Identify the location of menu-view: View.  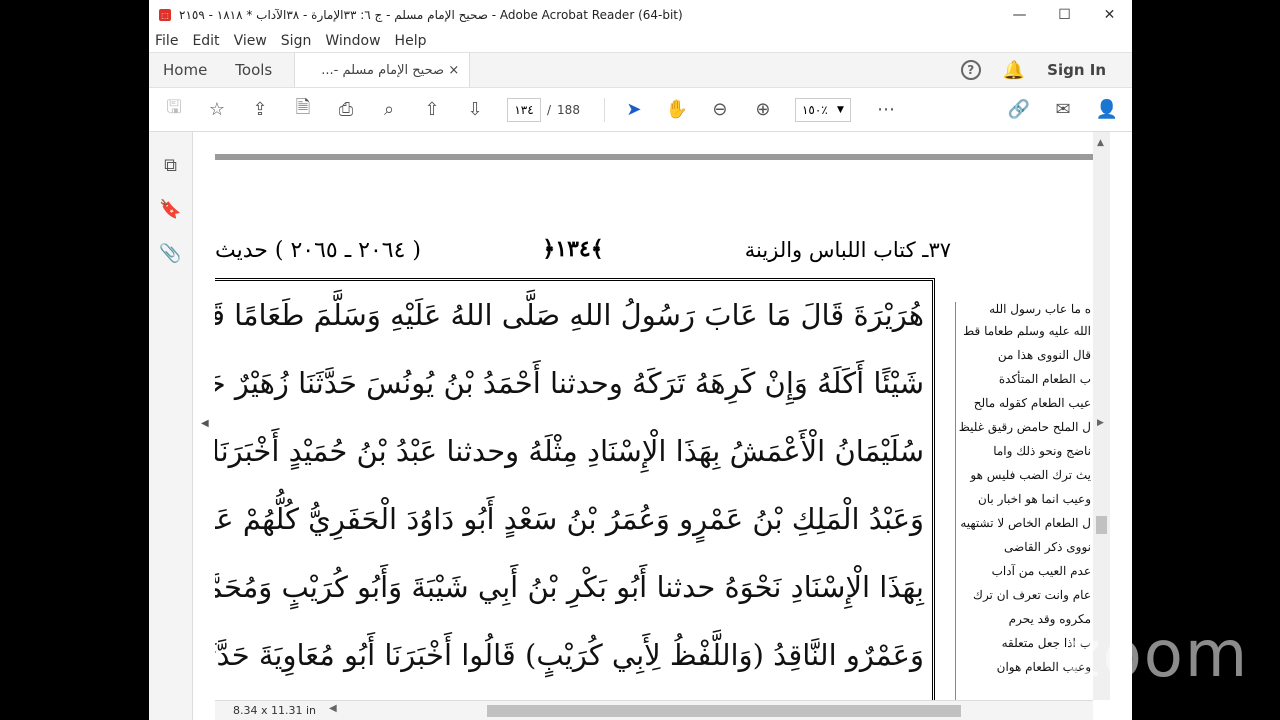
(250, 41).